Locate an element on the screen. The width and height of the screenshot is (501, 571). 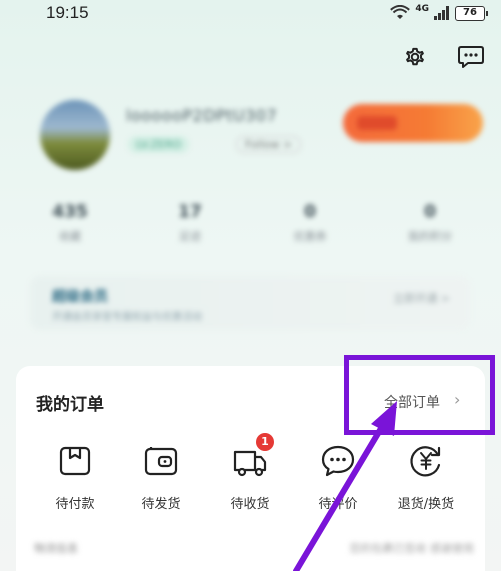
gear-icon is located at coordinates (415, 56).